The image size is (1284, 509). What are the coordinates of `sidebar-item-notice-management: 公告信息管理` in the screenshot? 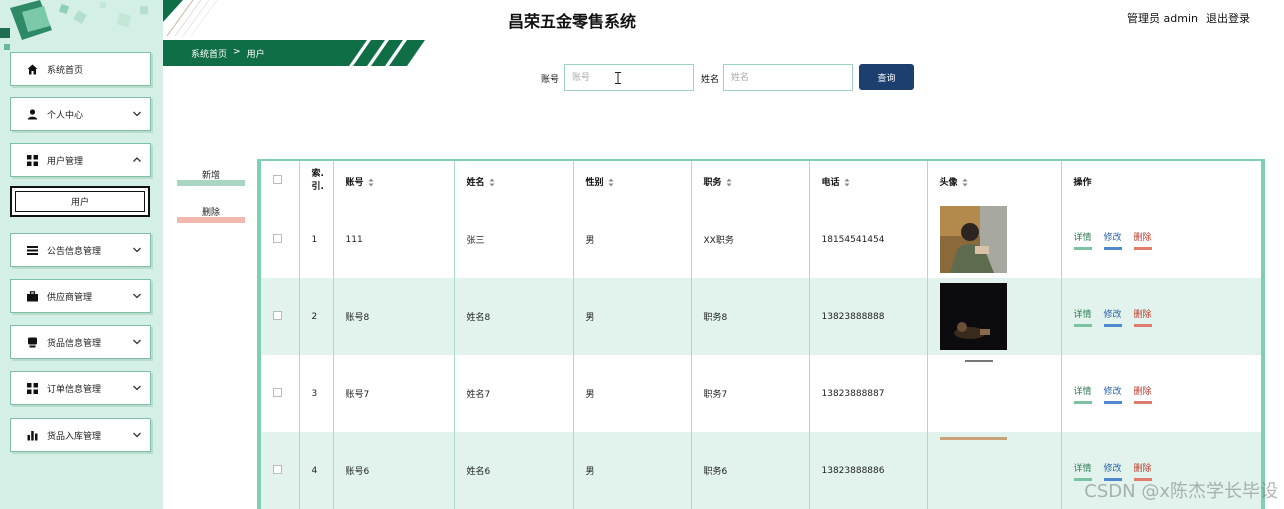 It's located at (80, 250).